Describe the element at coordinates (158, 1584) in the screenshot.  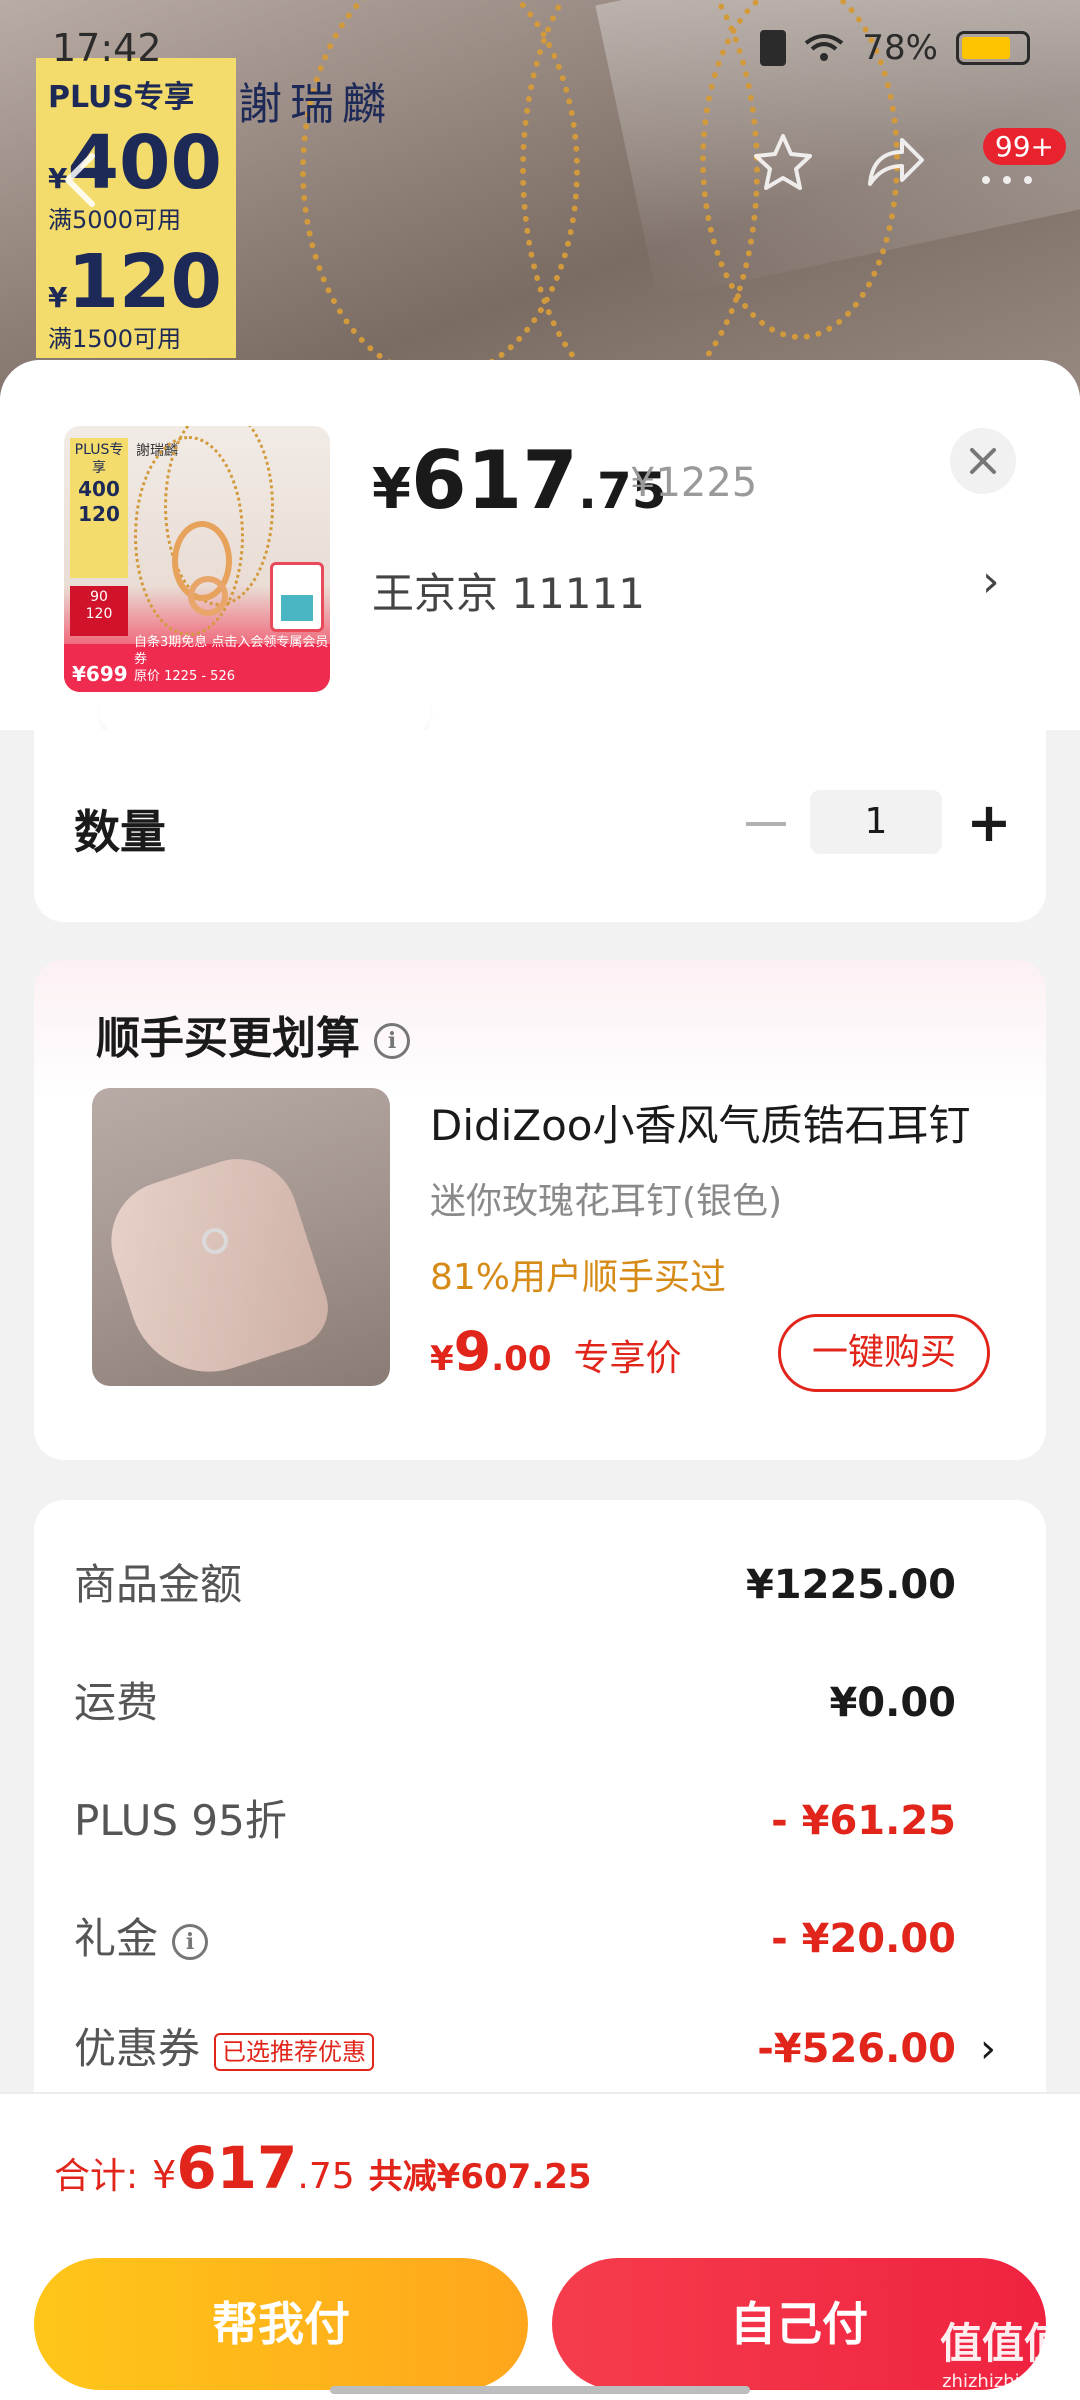
I see `fee-label: 商品金额` at that location.